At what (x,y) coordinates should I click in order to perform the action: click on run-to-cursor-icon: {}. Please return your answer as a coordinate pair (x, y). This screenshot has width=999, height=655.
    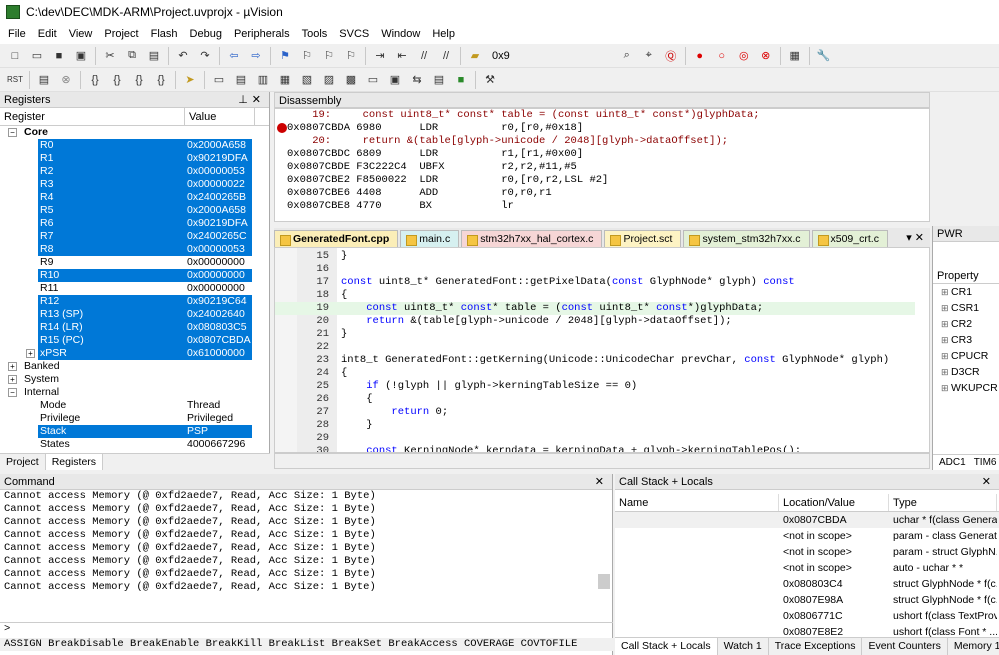
    Looking at the image, I should click on (161, 80).